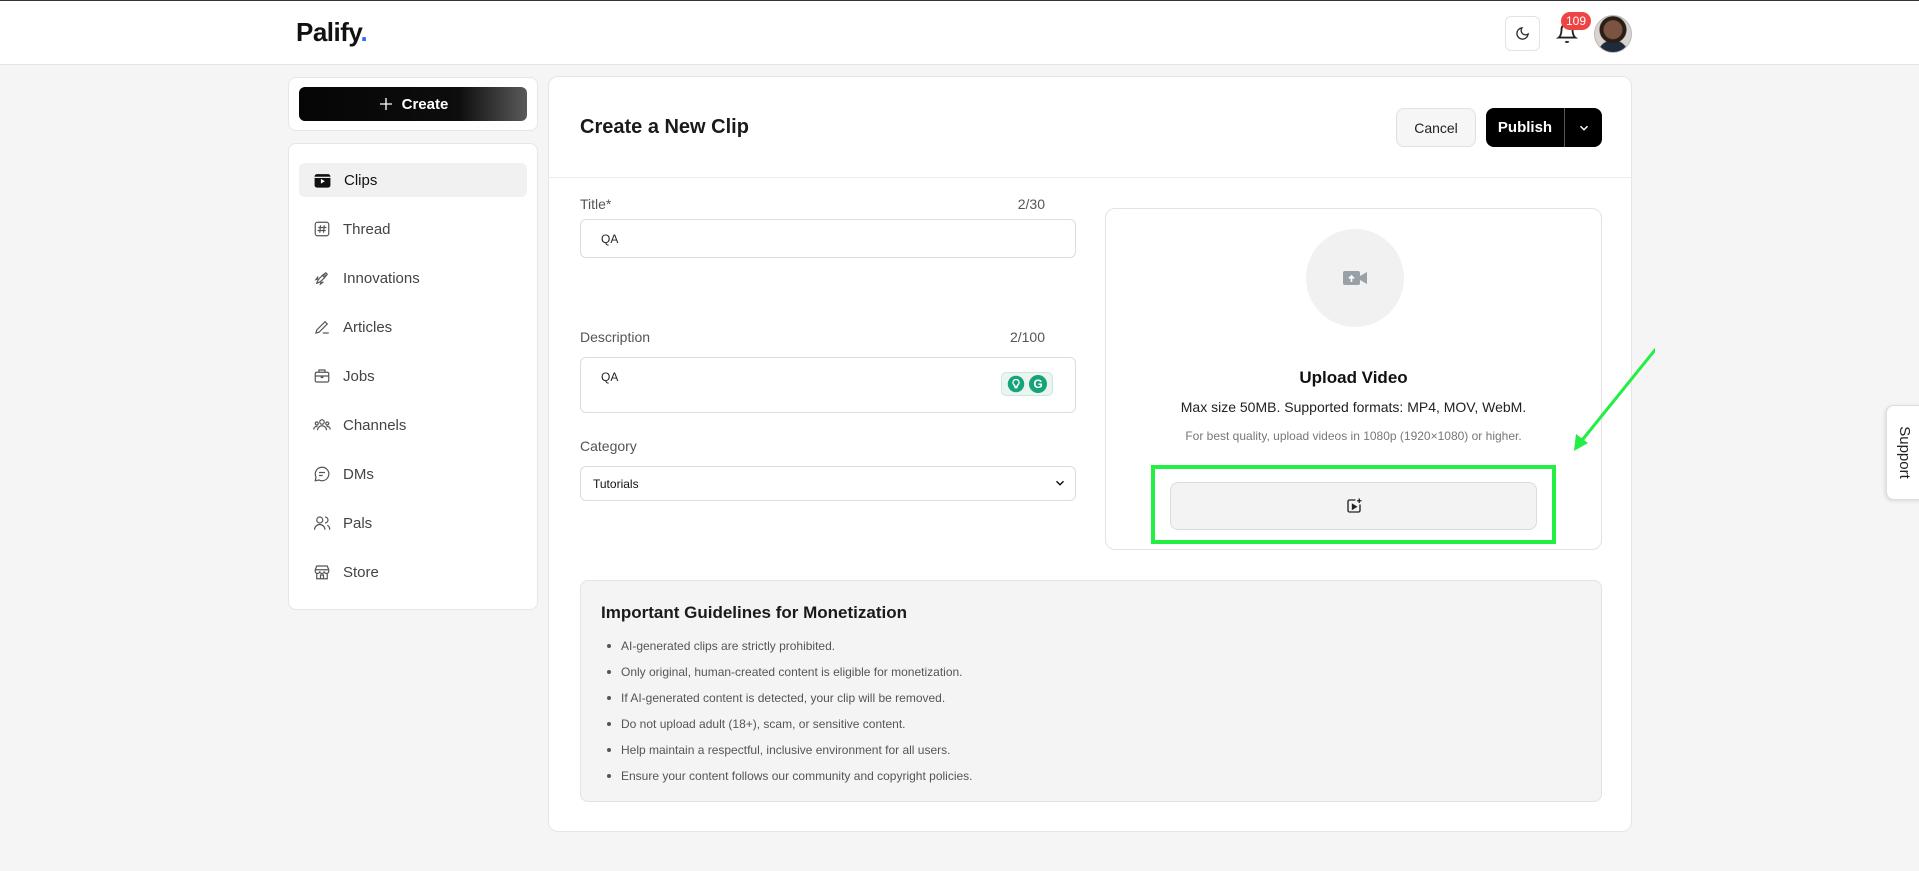 This screenshot has height=871, width=1919. I want to click on top-bar: Palify. 109, so click(959, 32).